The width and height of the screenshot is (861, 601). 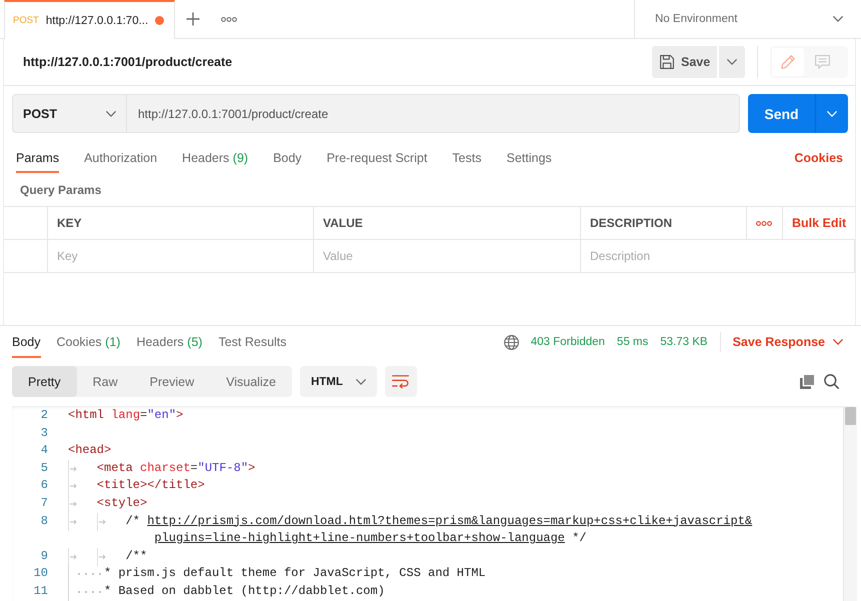 What do you see at coordinates (449, 521) in the screenshot?
I see `code-link: http://prismjs.com/download.html?themes=prism&languages=markup+css+clike+javascript&` at bounding box center [449, 521].